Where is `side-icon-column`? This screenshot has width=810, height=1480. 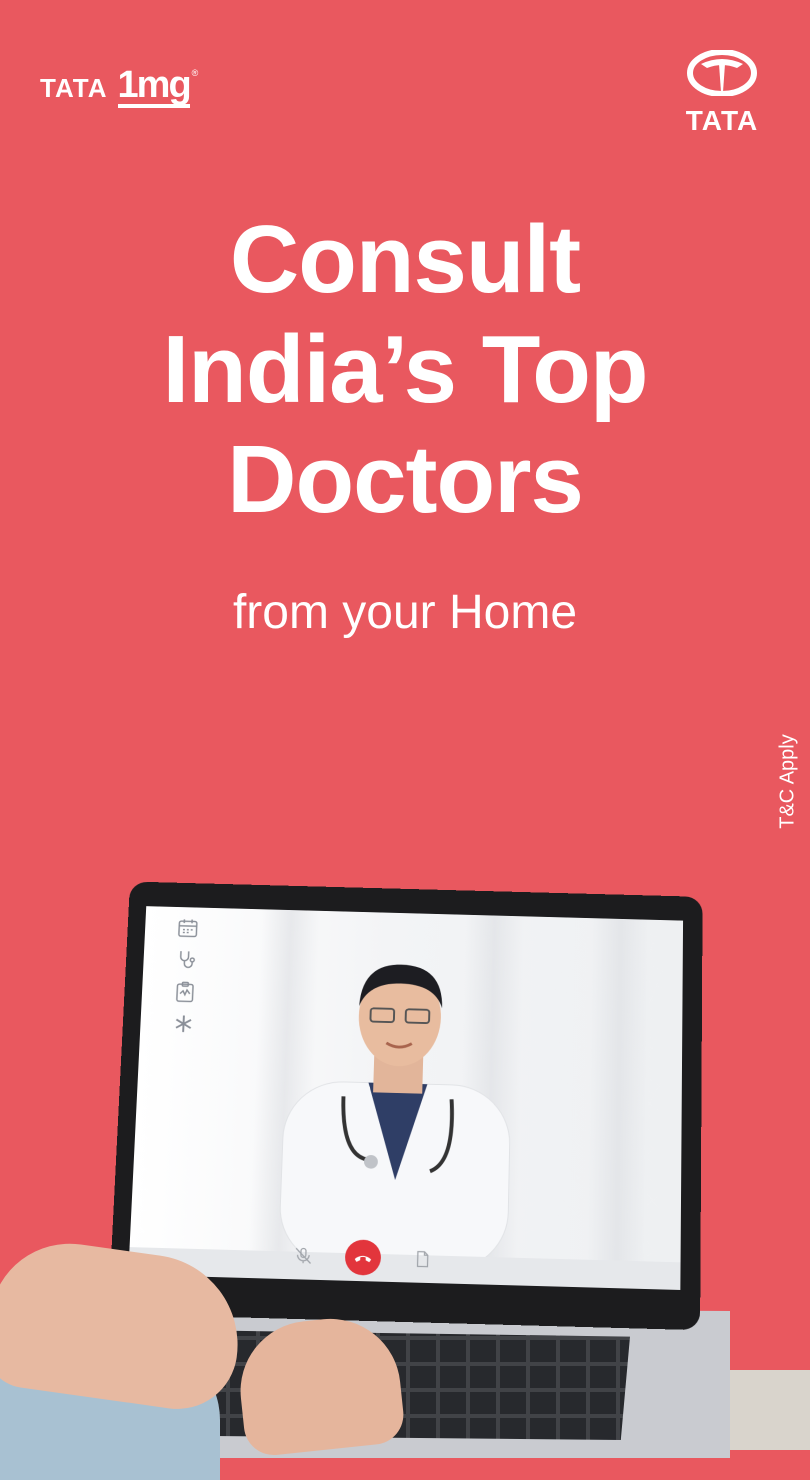
side-icon-column is located at coordinates (185, 975).